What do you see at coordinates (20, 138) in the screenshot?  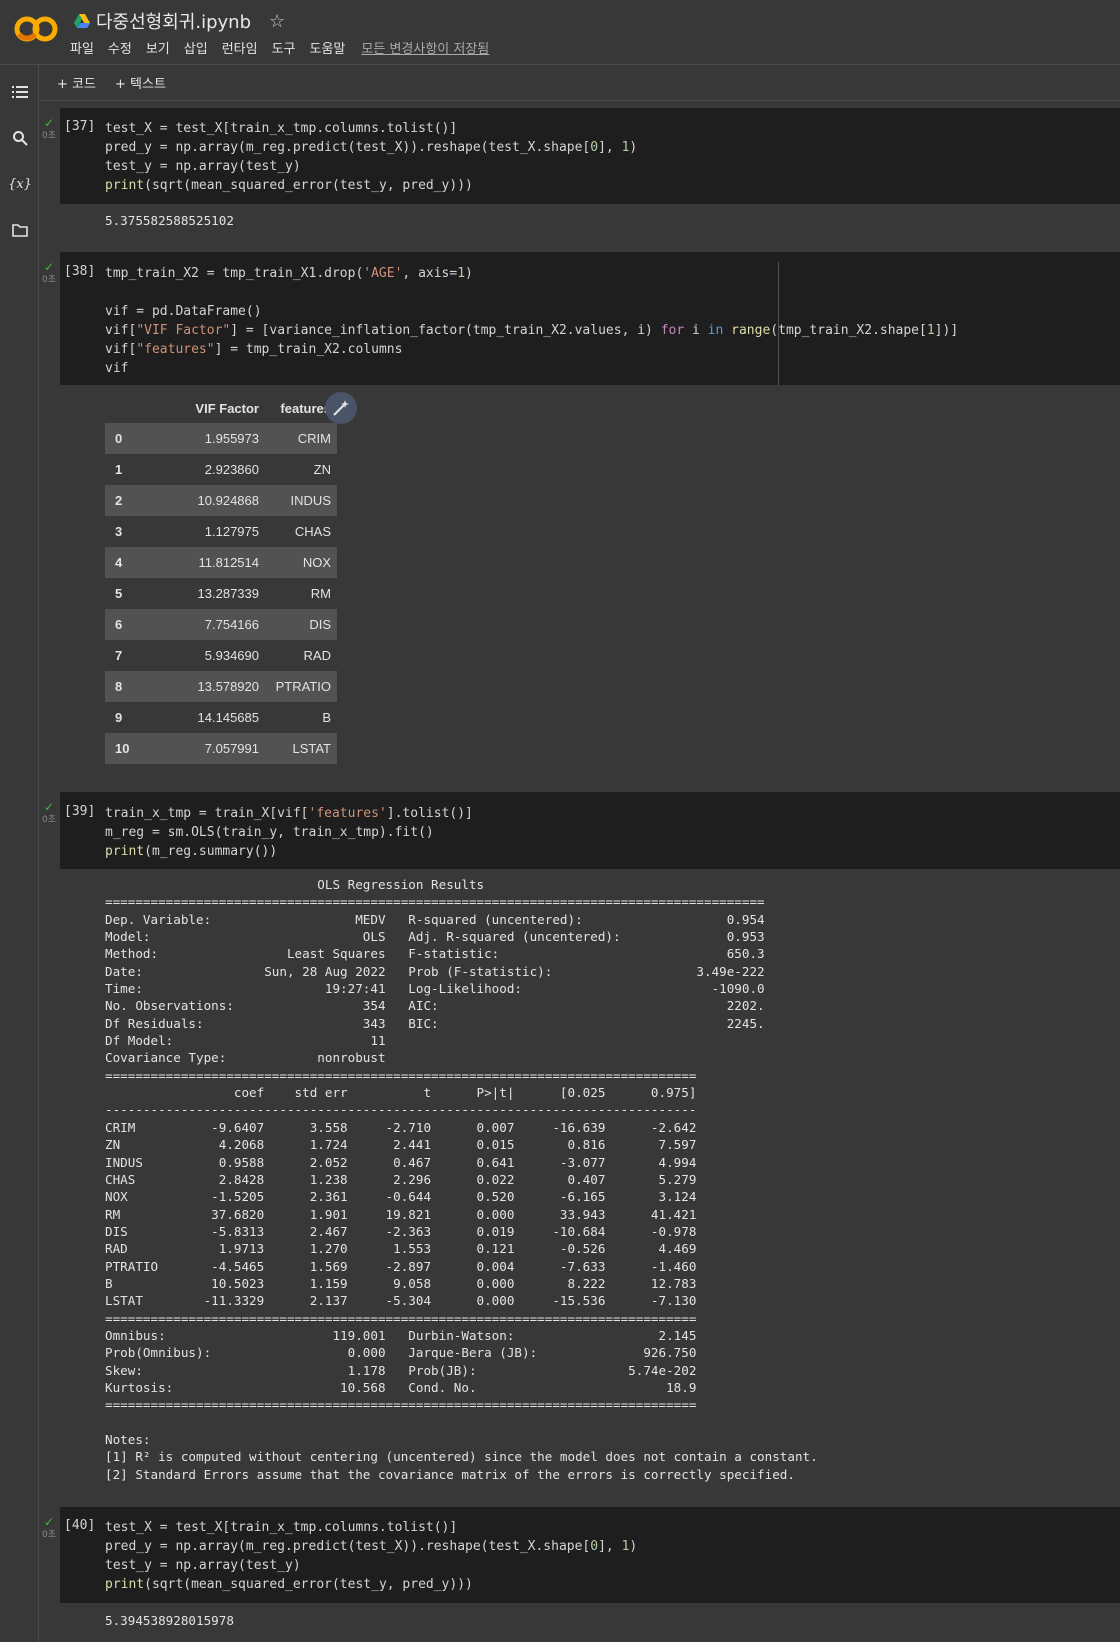 I see `search-icon` at bounding box center [20, 138].